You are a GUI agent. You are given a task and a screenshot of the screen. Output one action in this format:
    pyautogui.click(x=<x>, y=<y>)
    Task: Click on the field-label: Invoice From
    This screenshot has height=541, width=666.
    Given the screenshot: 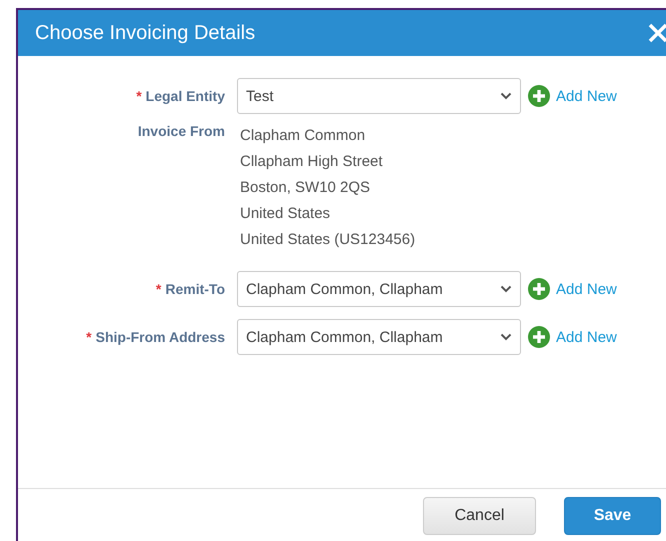 What is the action you would take?
    pyautogui.click(x=181, y=131)
    